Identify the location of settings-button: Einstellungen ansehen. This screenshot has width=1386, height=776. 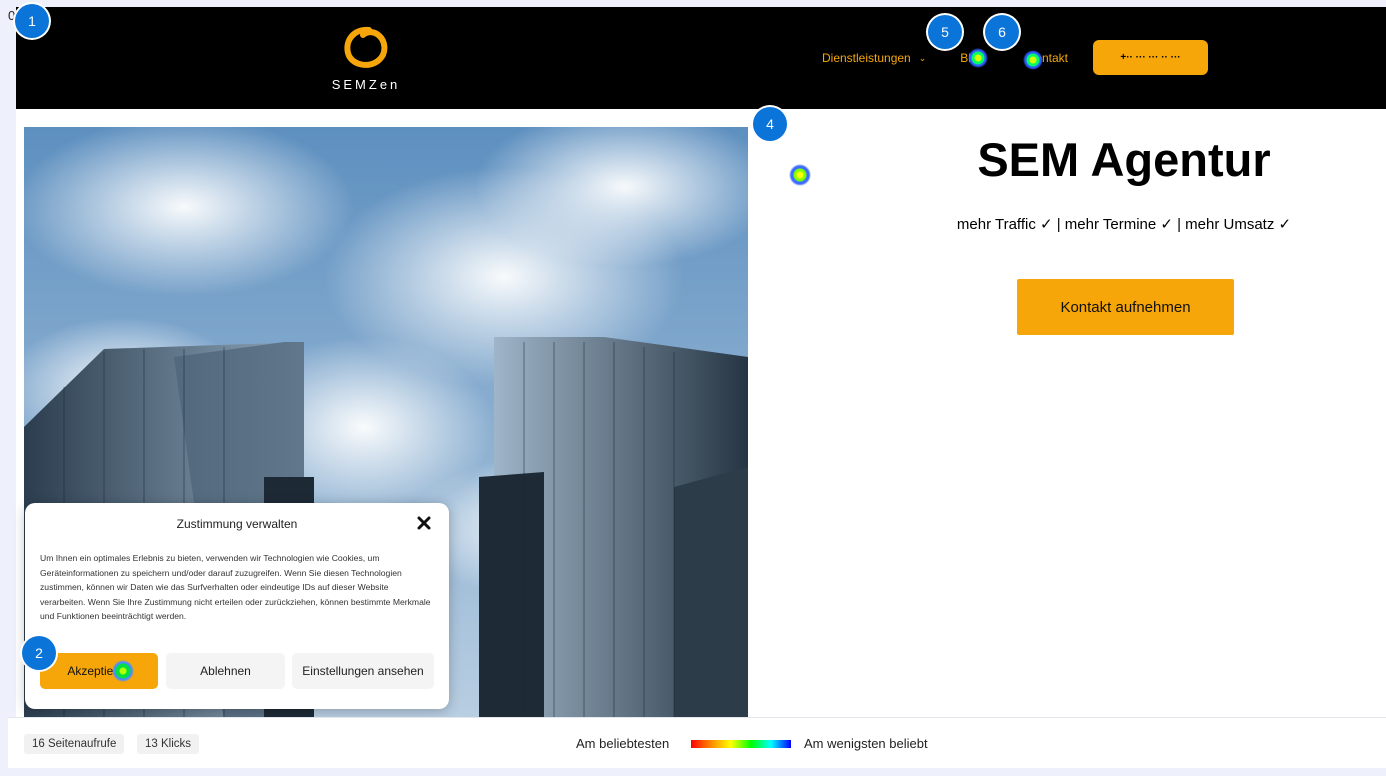
(363, 671).